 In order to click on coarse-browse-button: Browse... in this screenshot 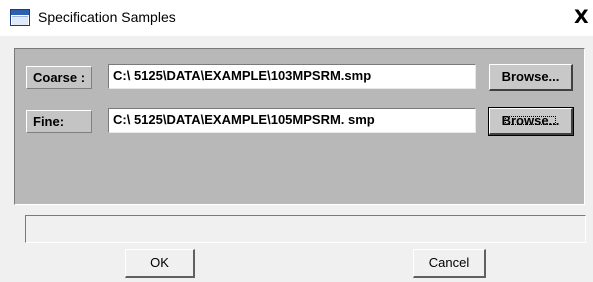, I will do `click(531, 77)`.